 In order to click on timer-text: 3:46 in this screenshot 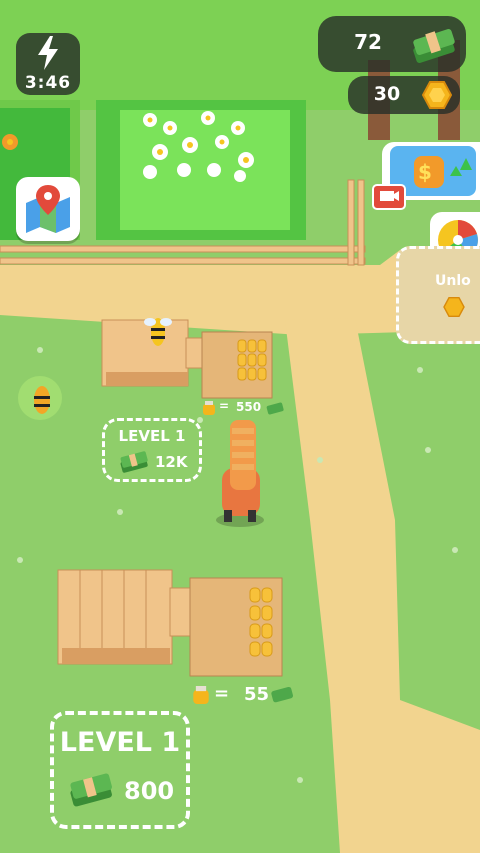, I will do `click(48, 83)`.